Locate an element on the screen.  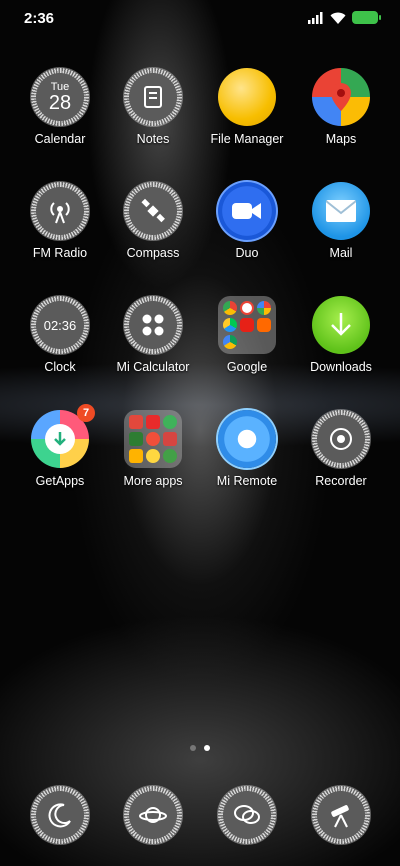
google-folder-icon is located at coordinates (247, 325).